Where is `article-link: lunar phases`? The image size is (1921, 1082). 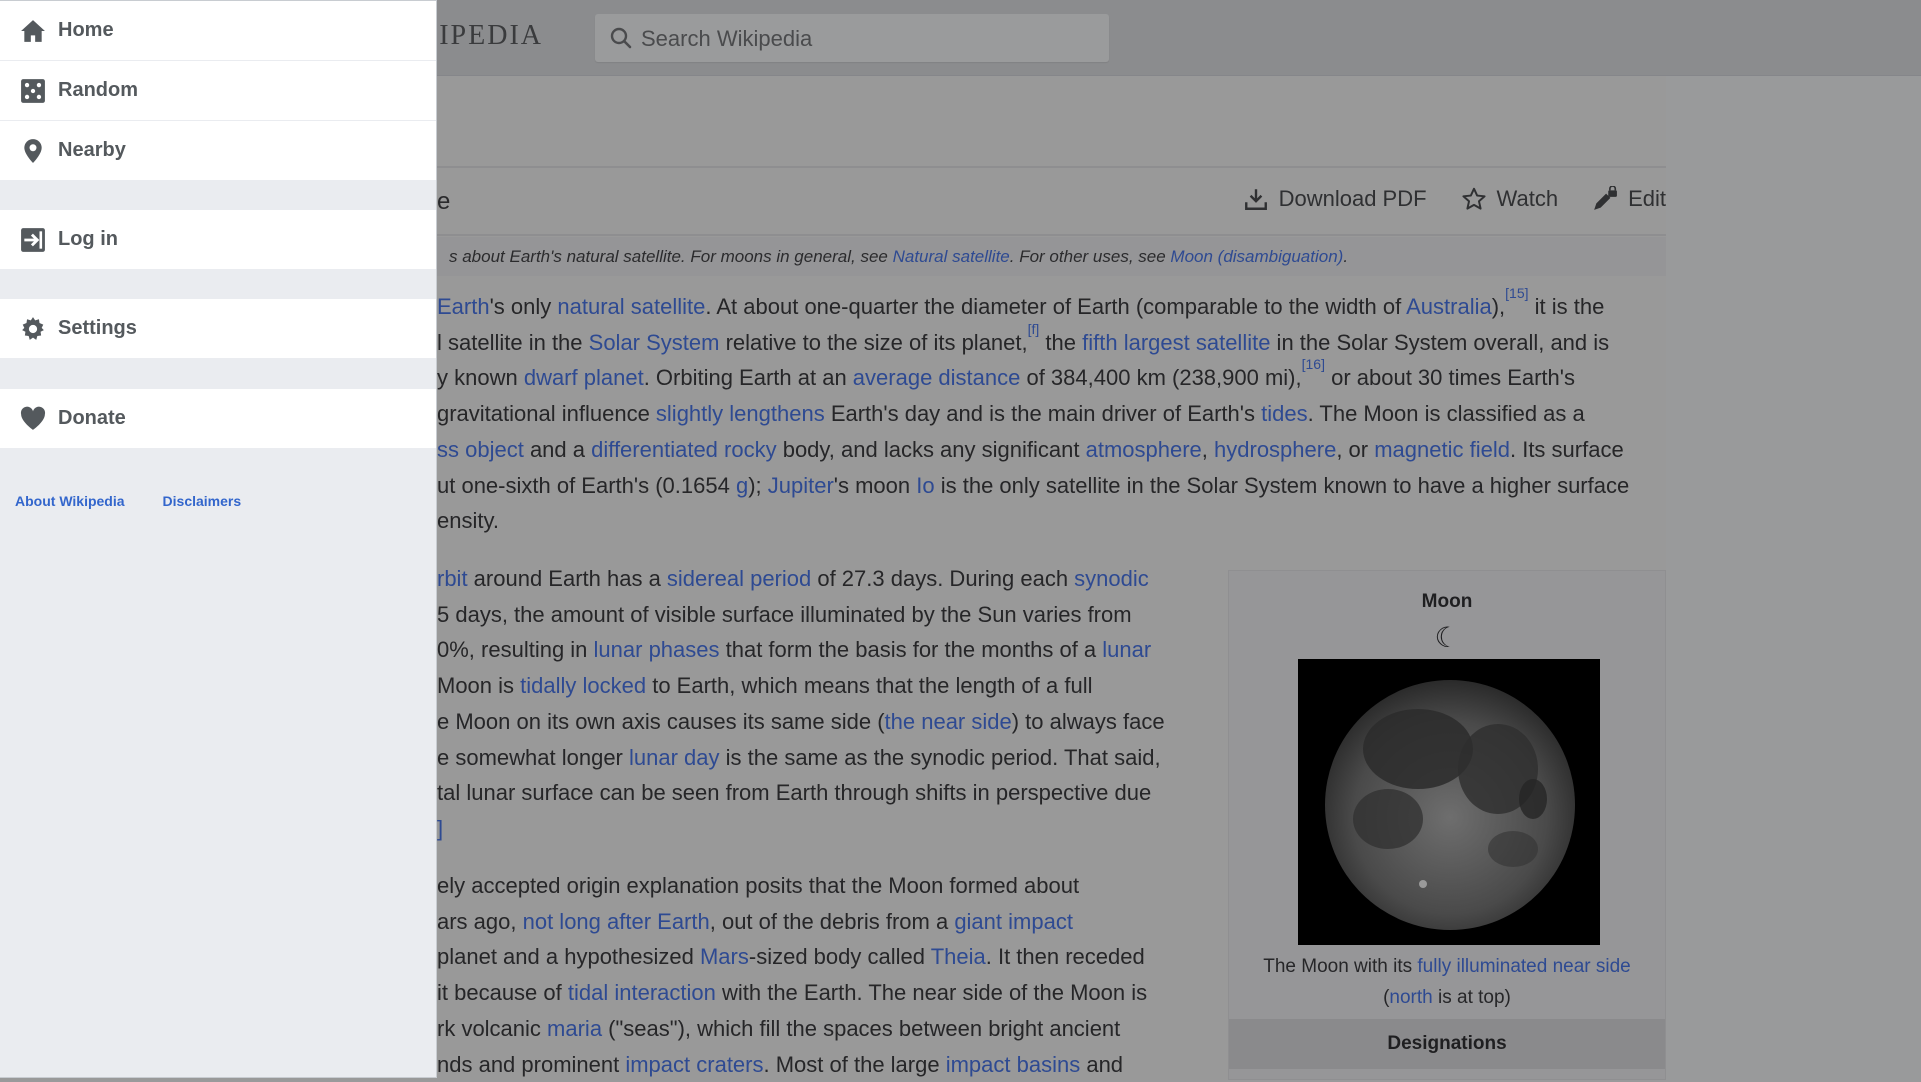
article-link: lunar phases is located at coordinates (657, 649).